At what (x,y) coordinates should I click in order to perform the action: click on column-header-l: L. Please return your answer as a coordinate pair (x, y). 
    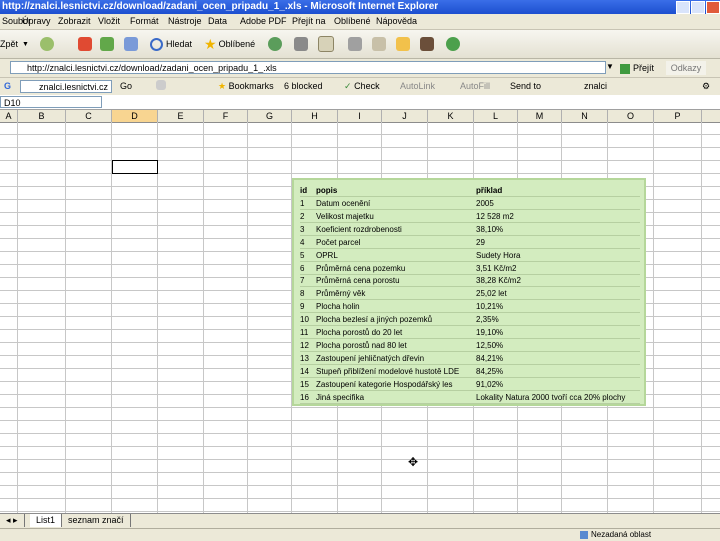
    Looking at the image, I should click on (496, 116).